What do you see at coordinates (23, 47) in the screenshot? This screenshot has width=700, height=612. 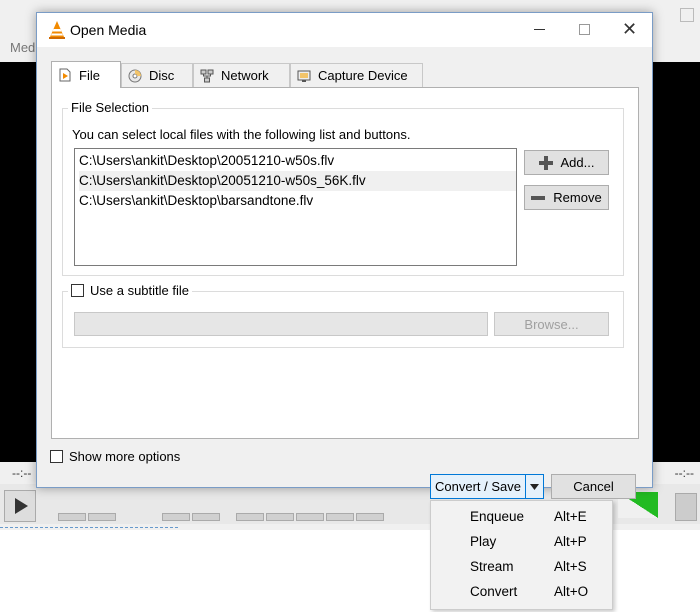 I see `vlc-menu-fragment: Med` at bounding box center [23, 47].